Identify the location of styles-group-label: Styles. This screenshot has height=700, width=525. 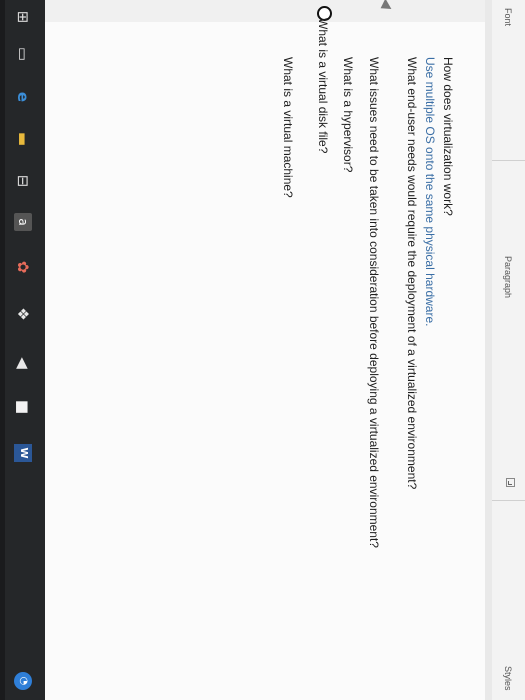
(508, 678).